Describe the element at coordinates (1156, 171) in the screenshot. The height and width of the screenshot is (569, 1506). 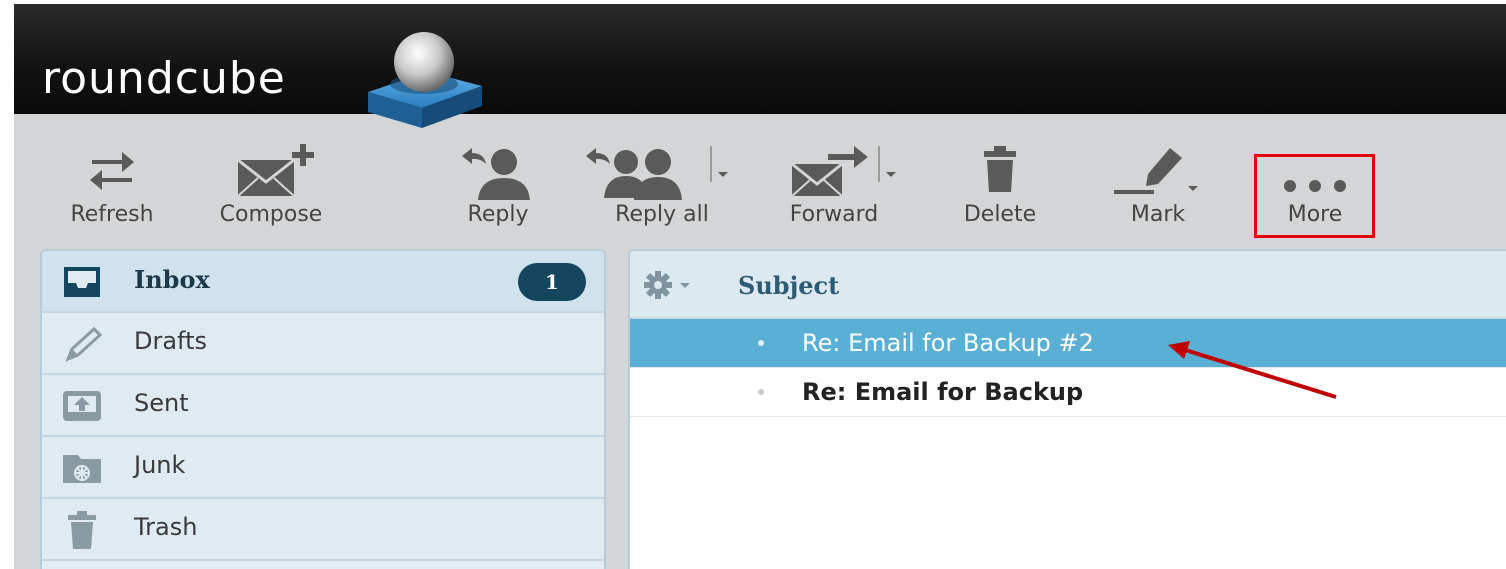
I see `highlighter-icon` at that location.